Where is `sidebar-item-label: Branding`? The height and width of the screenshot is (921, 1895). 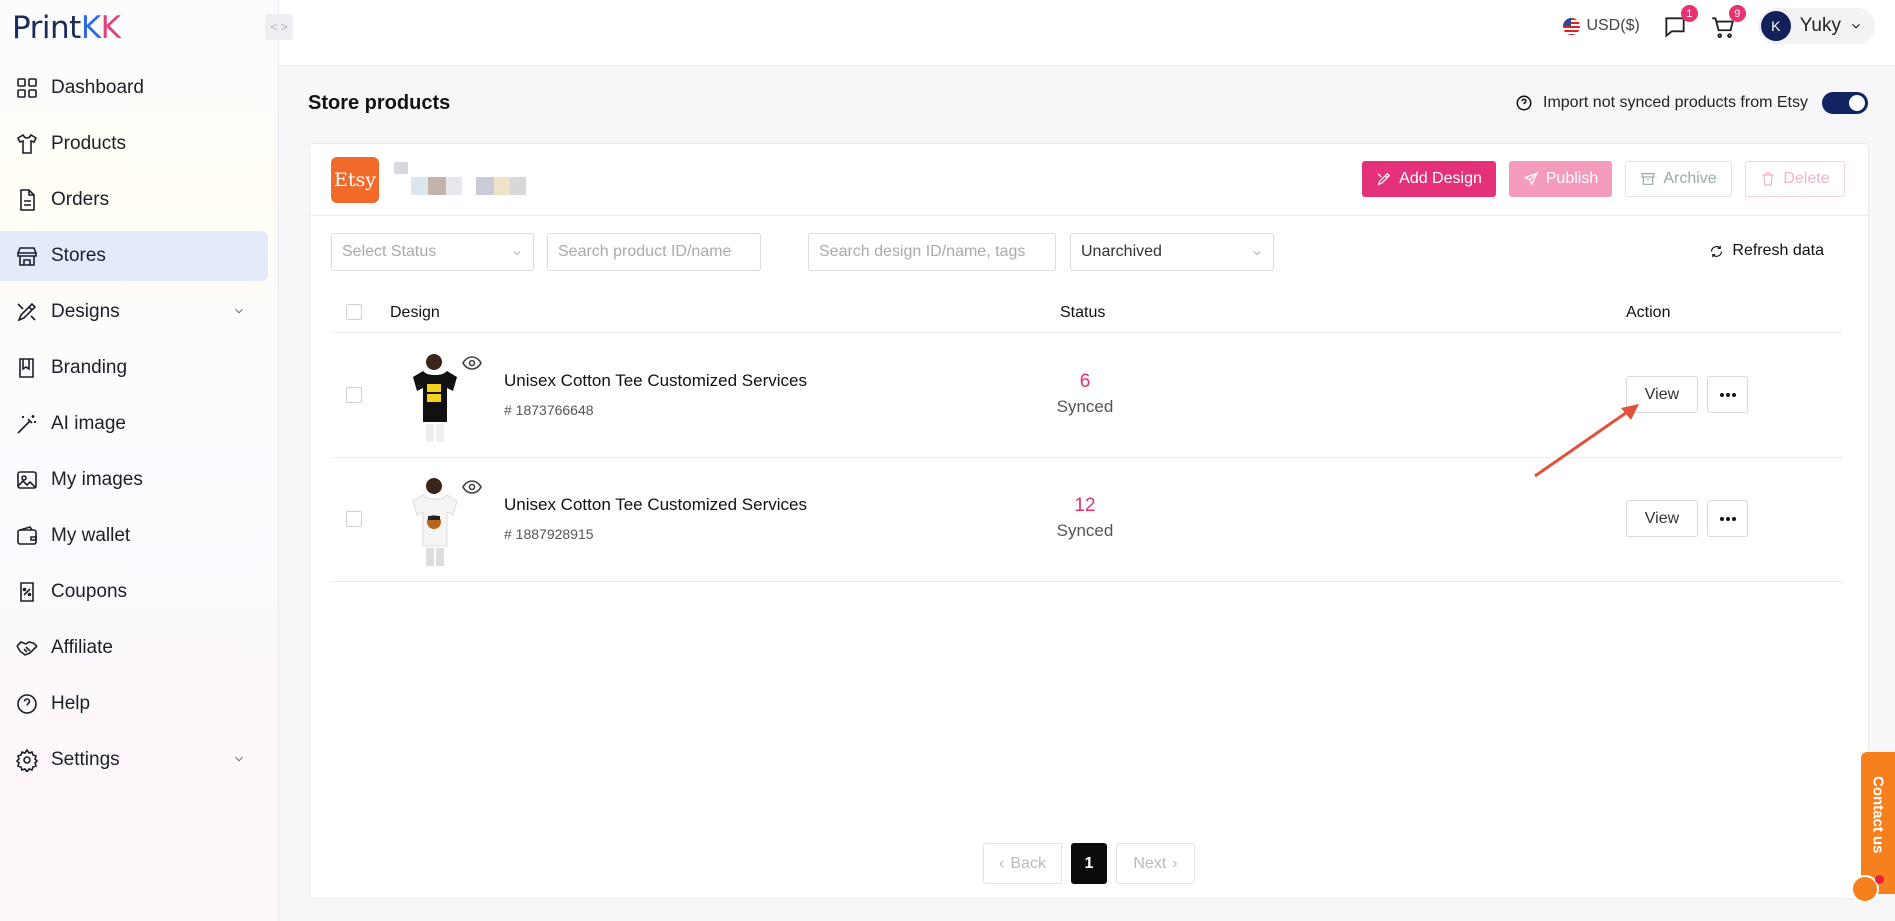 sidebar-item-label: Branding is located at coordinates (89, 367).